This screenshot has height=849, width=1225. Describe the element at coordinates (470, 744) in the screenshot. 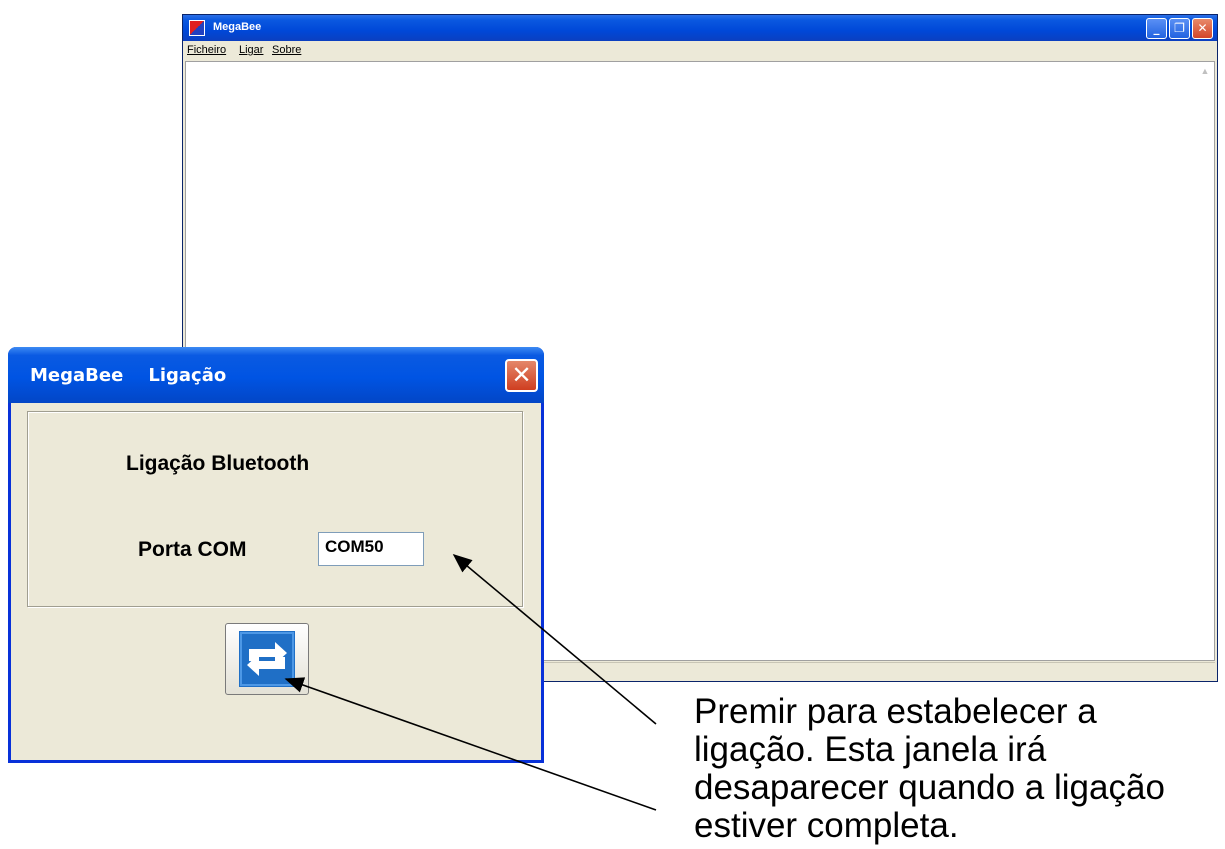

I see `arrow-to-connect-button` at that location.